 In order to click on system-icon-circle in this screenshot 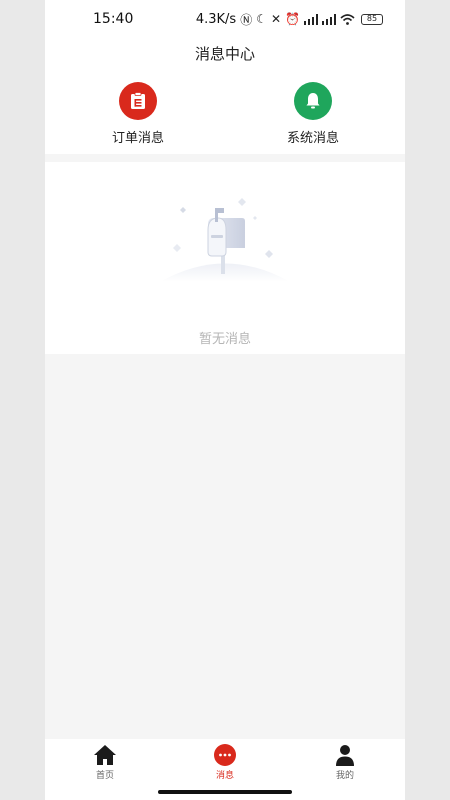, I will do `click(313, 101)`.